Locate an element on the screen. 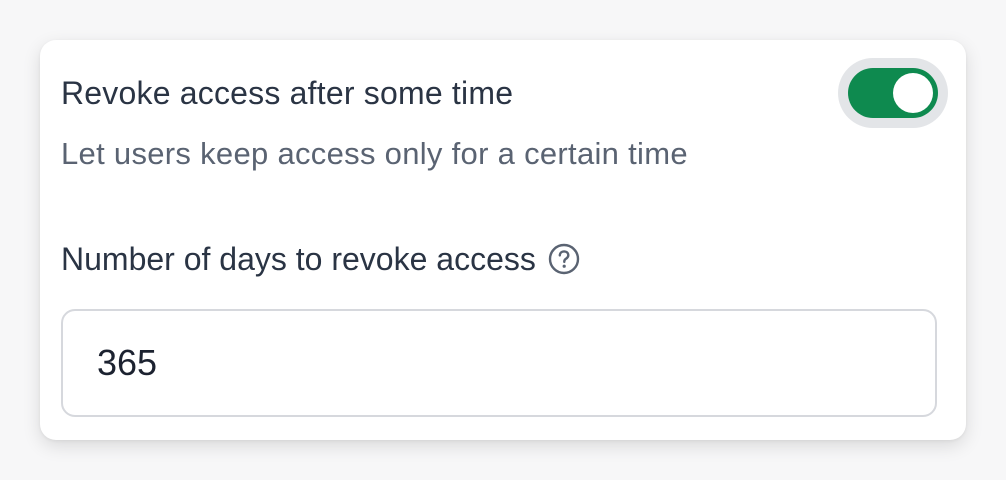  revoke-access-toggle is located at coordinates (893, 93).